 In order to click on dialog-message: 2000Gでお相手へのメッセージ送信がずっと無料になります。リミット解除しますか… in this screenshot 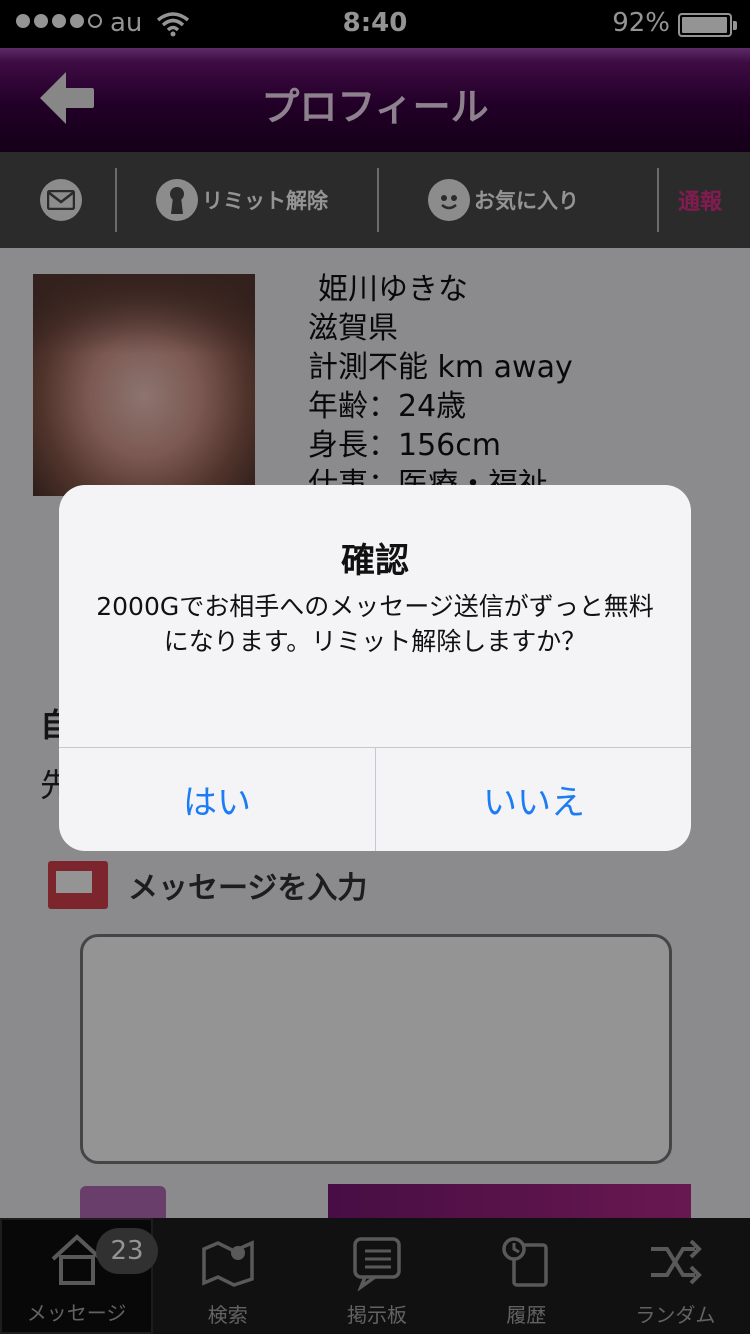, I will do `click(375, 624)`.